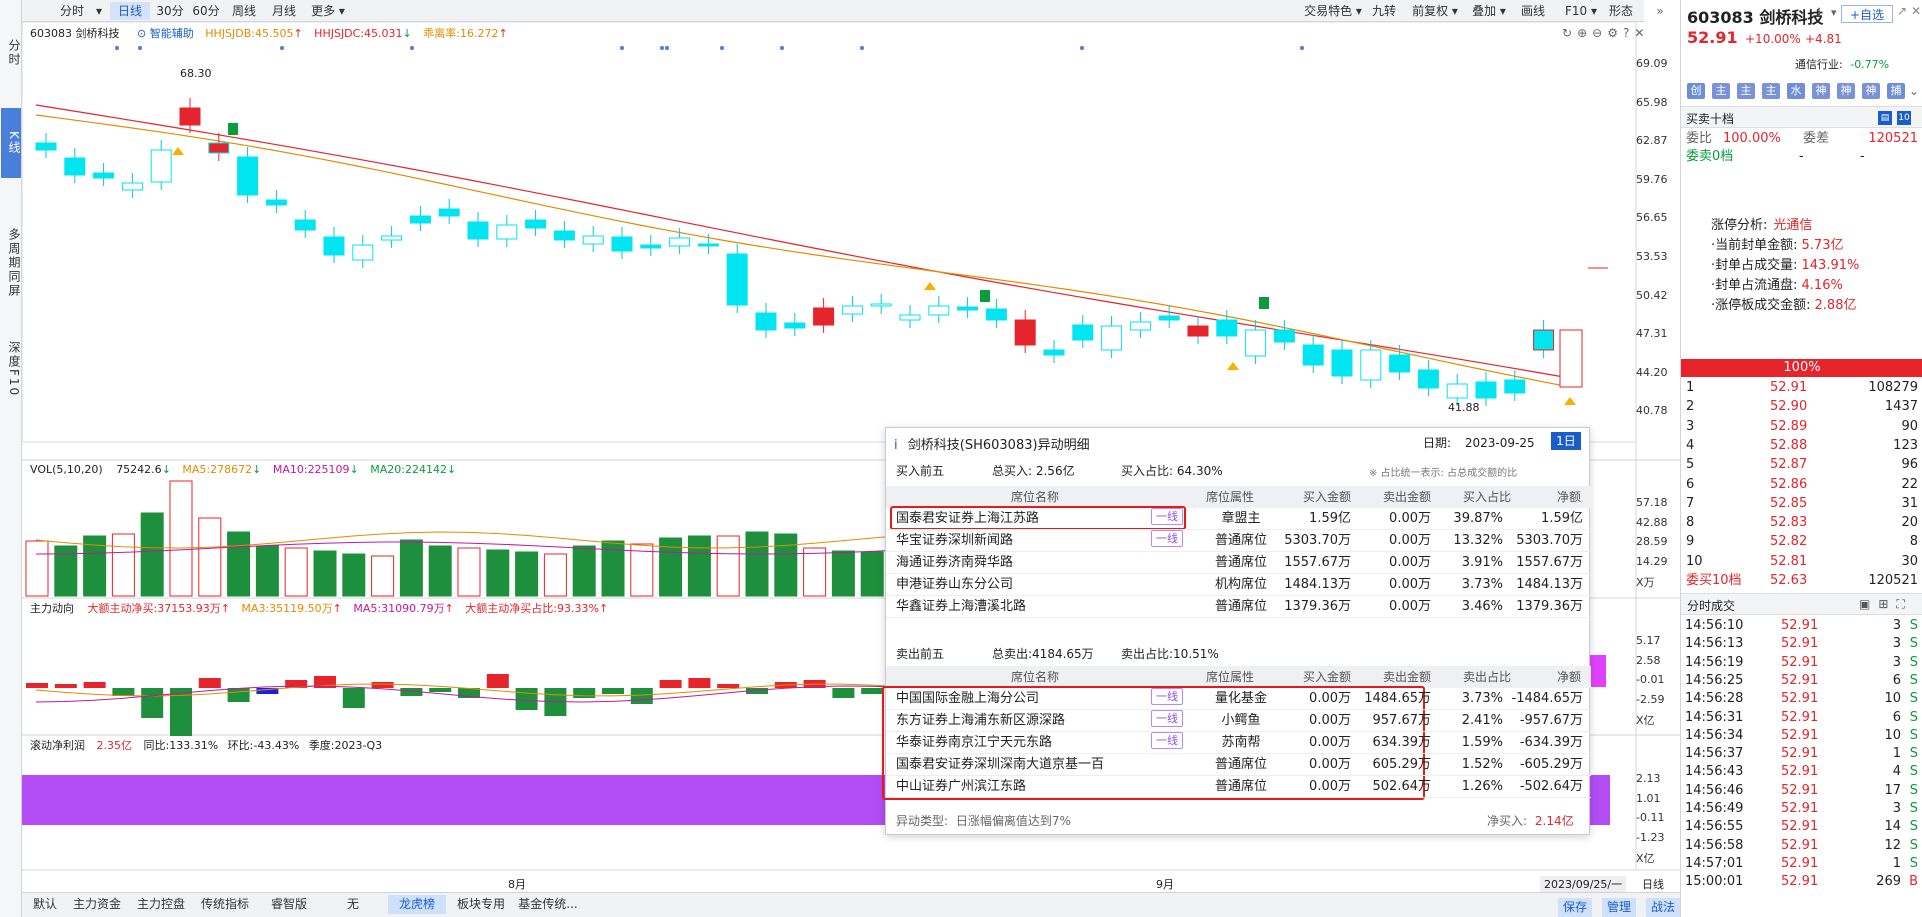 This screenshot has height=917, width=1922. I want to click on arrow-down-icon: ↓, so click(257, 469).